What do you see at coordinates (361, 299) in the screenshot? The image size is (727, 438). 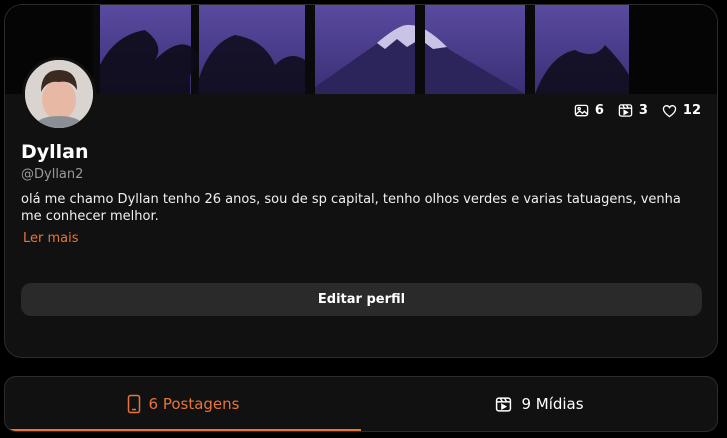 I see `edit-profile-button: Editar perfil` at bounding box center [361, 299].